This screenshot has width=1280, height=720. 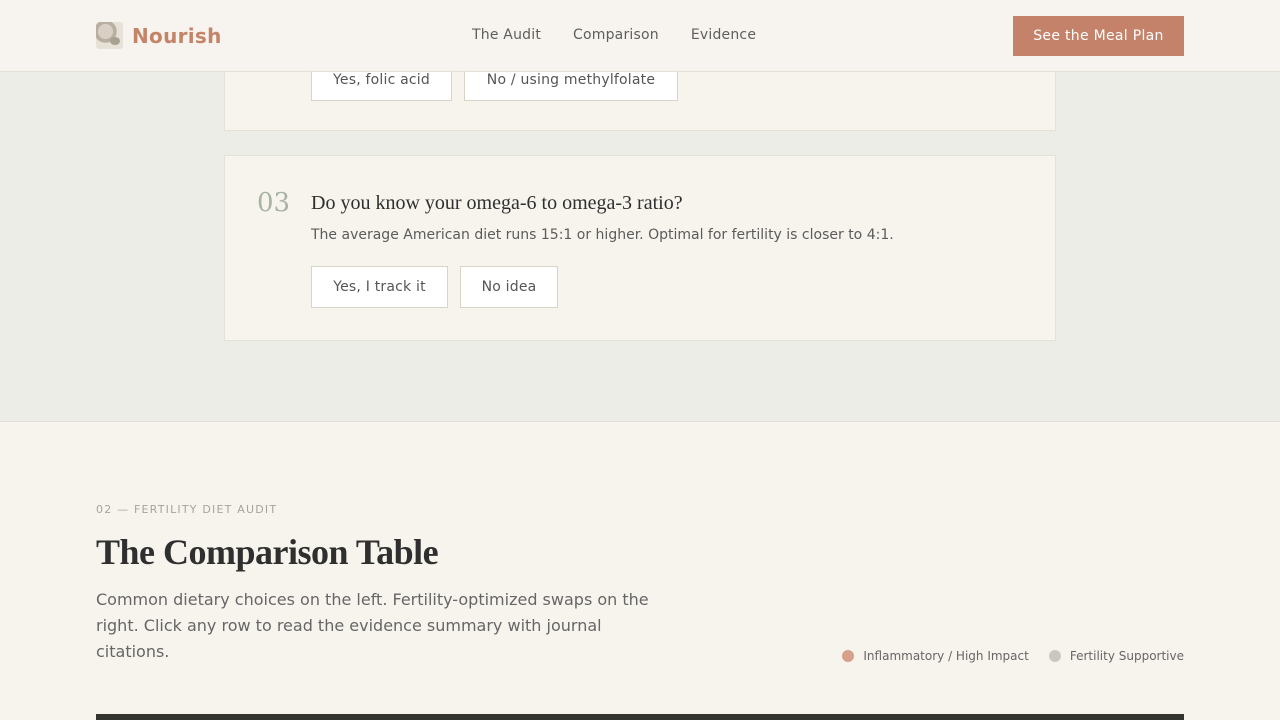 I want to click on logo-image, so click(x=109, y=35).